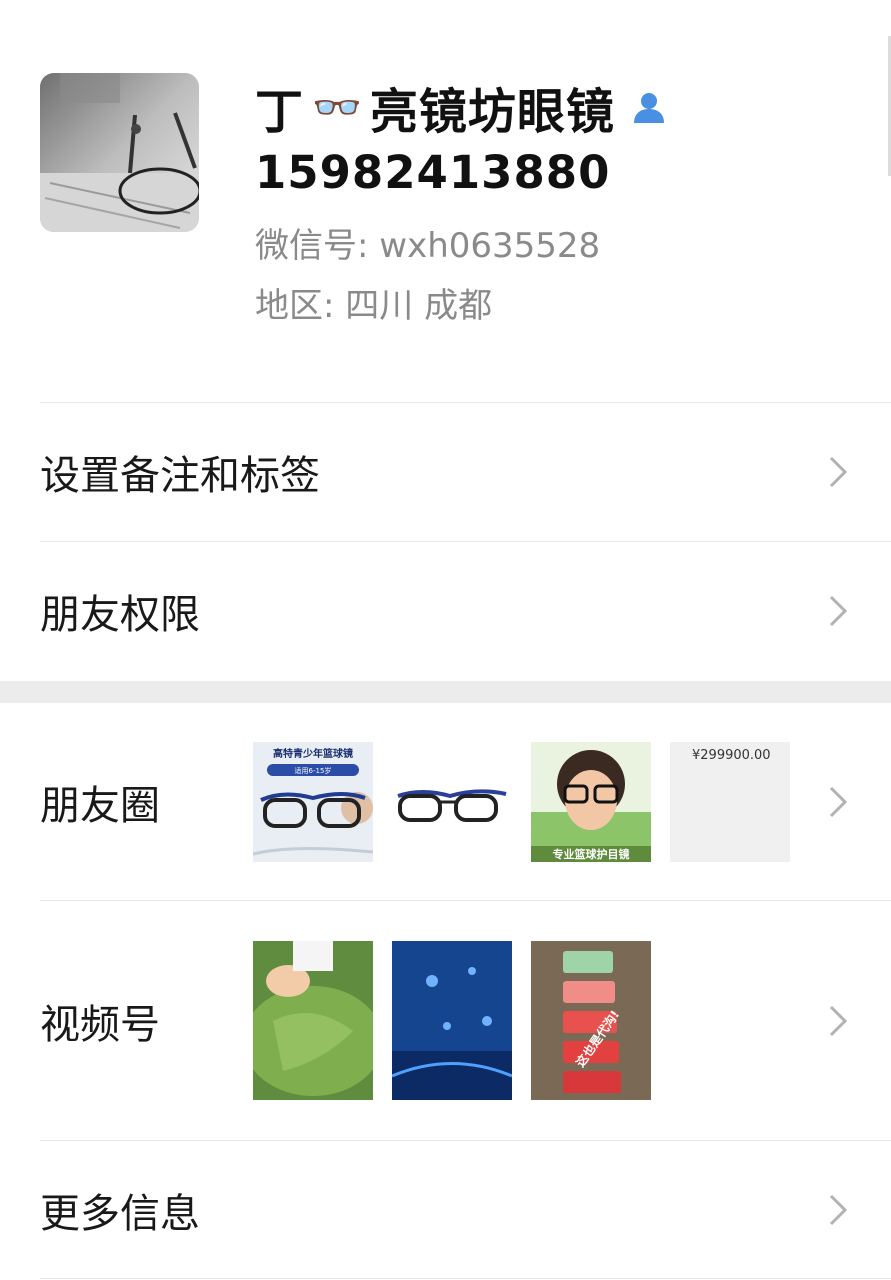  I want to click on remarks-tags-label: 设置备注和标签, so click(180, 476).